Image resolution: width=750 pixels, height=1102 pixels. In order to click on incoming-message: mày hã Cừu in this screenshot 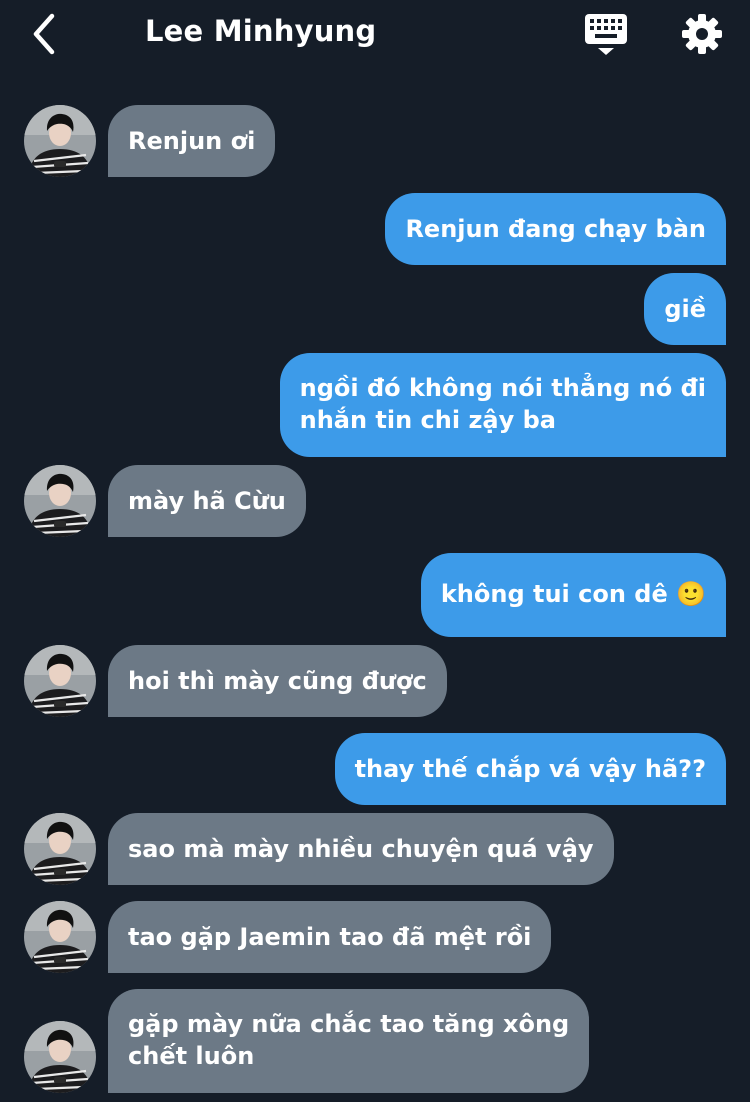, I will do `click(207, 501)`.